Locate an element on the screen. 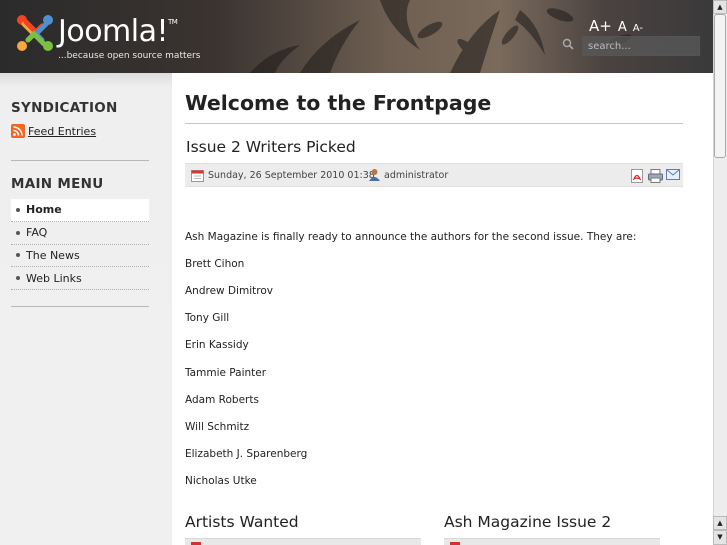 The height and width of the screenshot is (545, 727). author-item: Will Schmitz is located at coordinates (217, 427).